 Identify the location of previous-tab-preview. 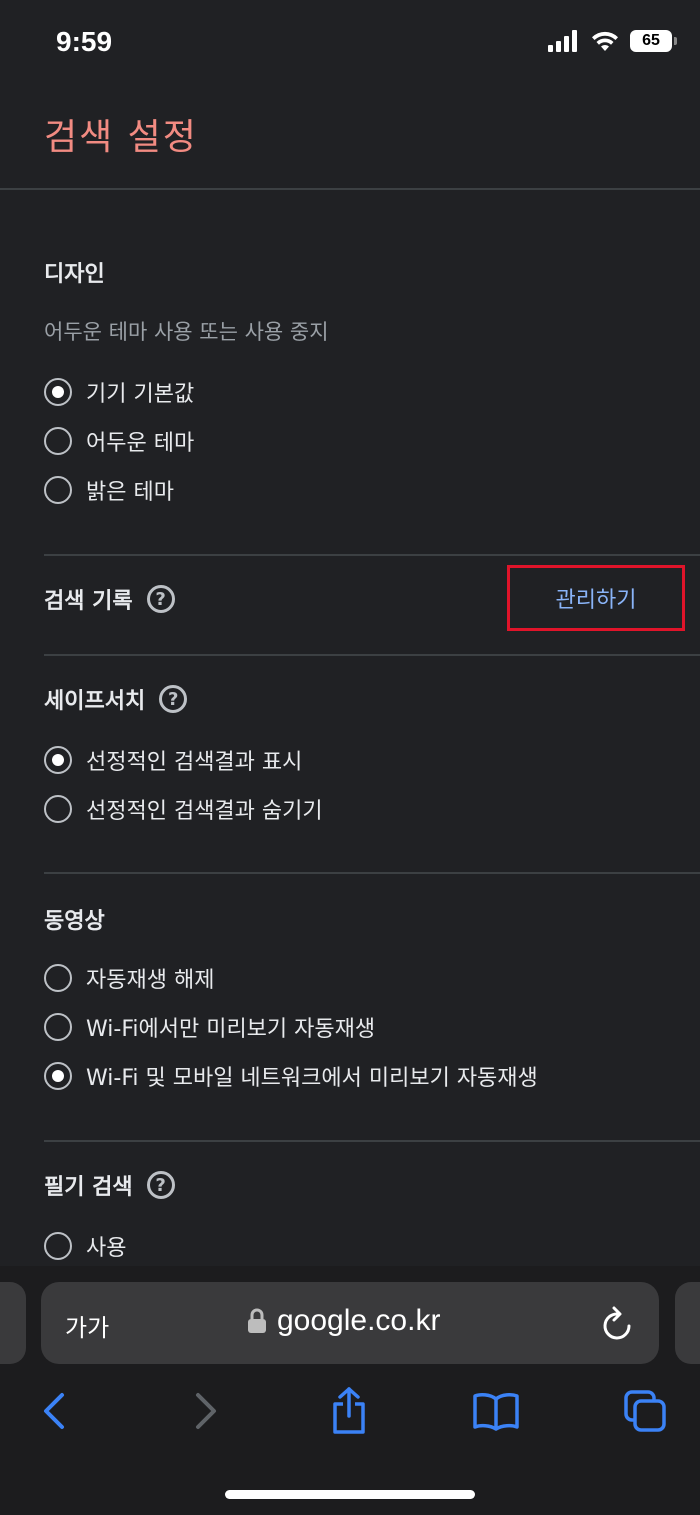
(13, 1323).